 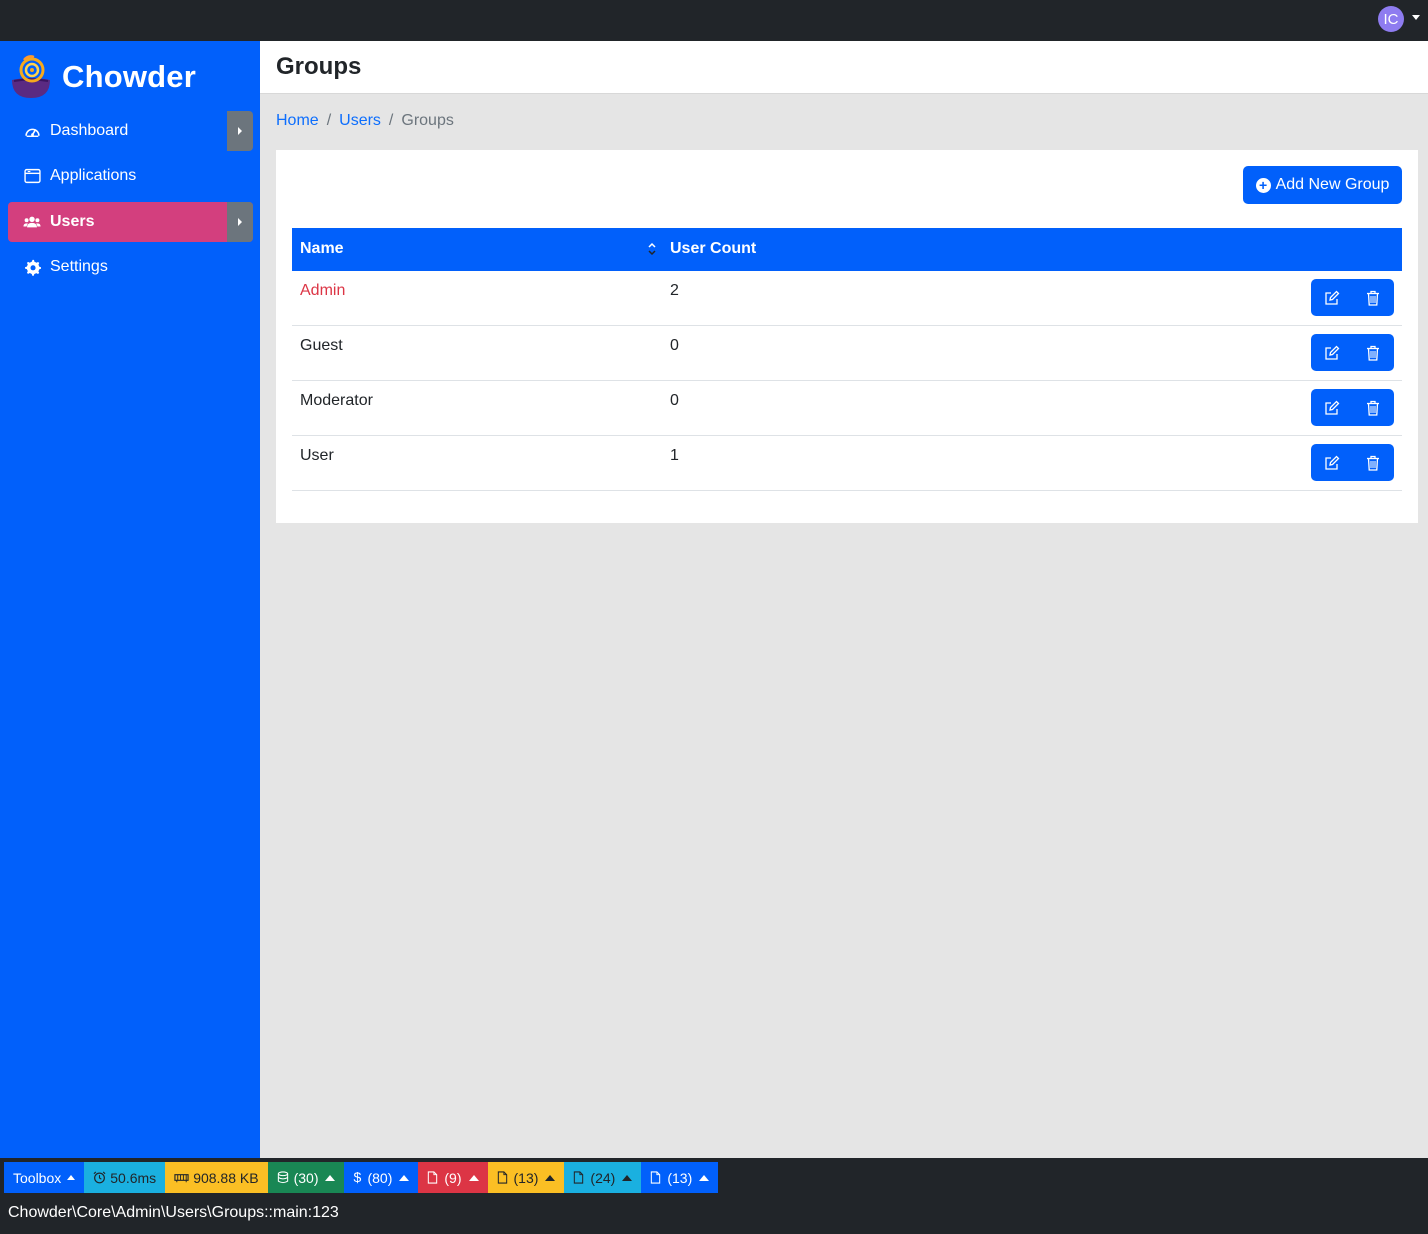 I want to click on js-files-panel: (24), so click(x=603, y=1177).